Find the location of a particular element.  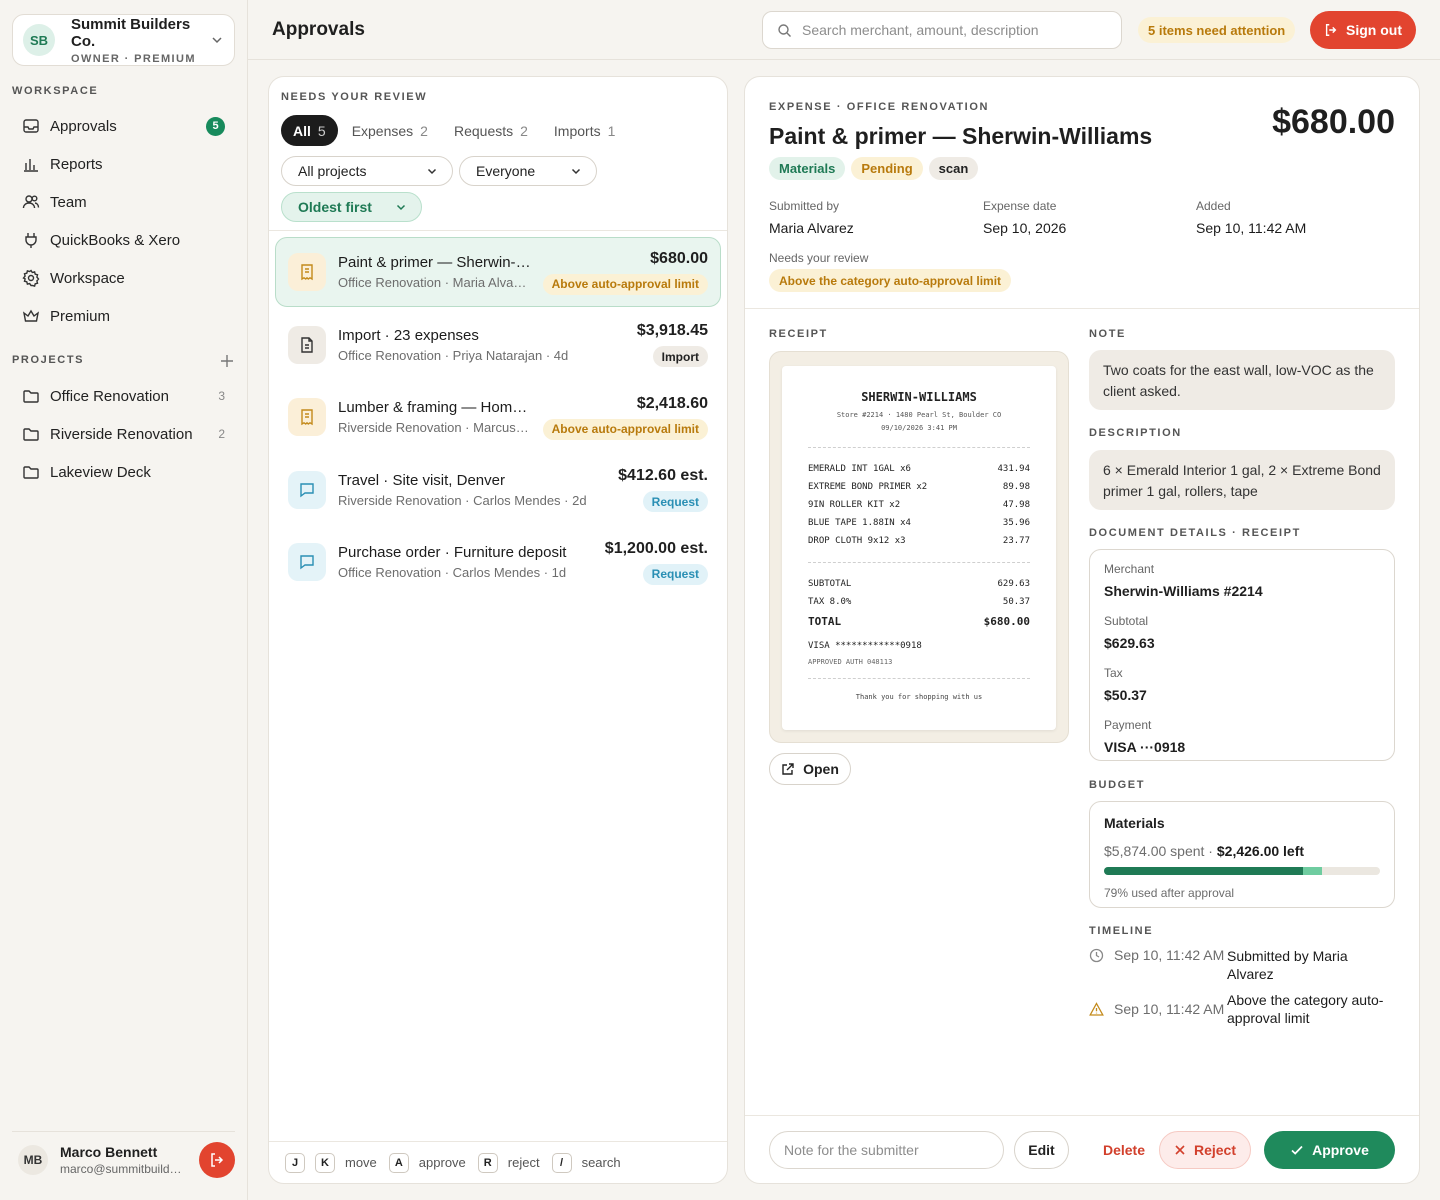

receipt-store: Store #2214 · 1480 Pearl St, Boulder CO is located at coordinates (919, 415).